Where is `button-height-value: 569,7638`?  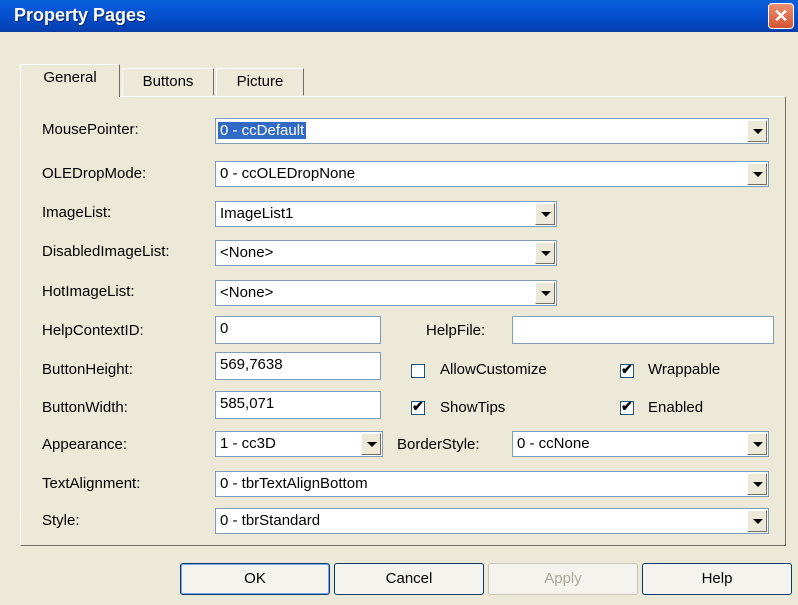 button-height-value: 569,7638 is located at coordinates (251, 364).